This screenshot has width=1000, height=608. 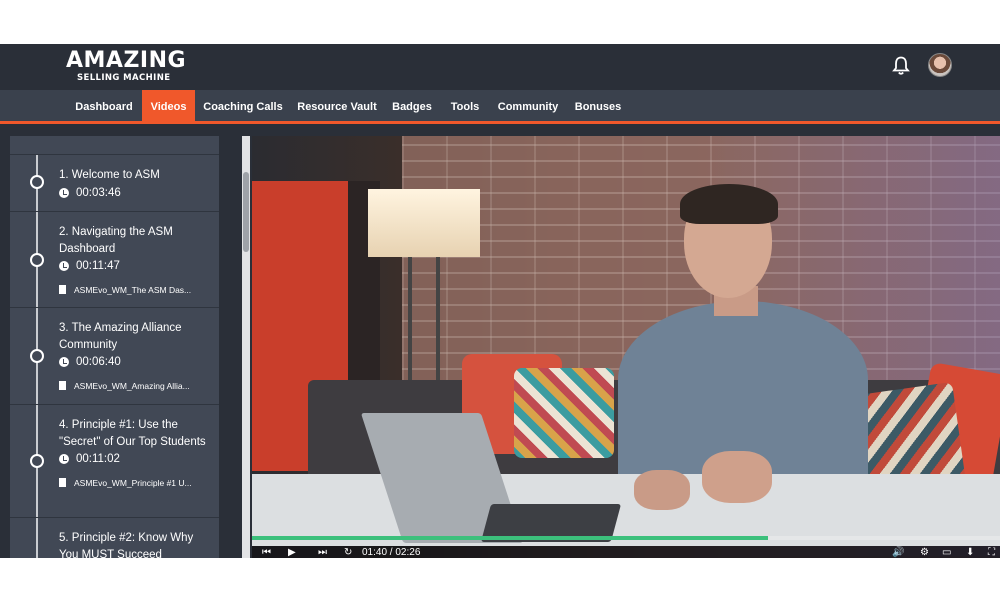 What do you see at coordinates (337, 107) in the screenshot?
I see `nav-resource-vault: Resource Vault` at bounding box center [337, 107].